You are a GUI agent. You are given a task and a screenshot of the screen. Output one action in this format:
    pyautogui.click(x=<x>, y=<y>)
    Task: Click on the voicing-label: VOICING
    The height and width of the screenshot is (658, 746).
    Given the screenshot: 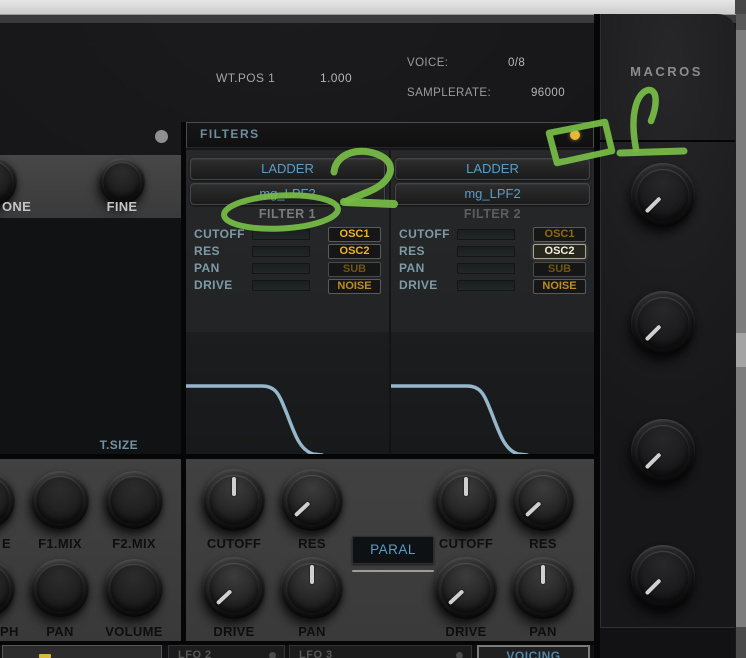 What is the action you would take?
    pyautogui.click(x=533, y=653)
    